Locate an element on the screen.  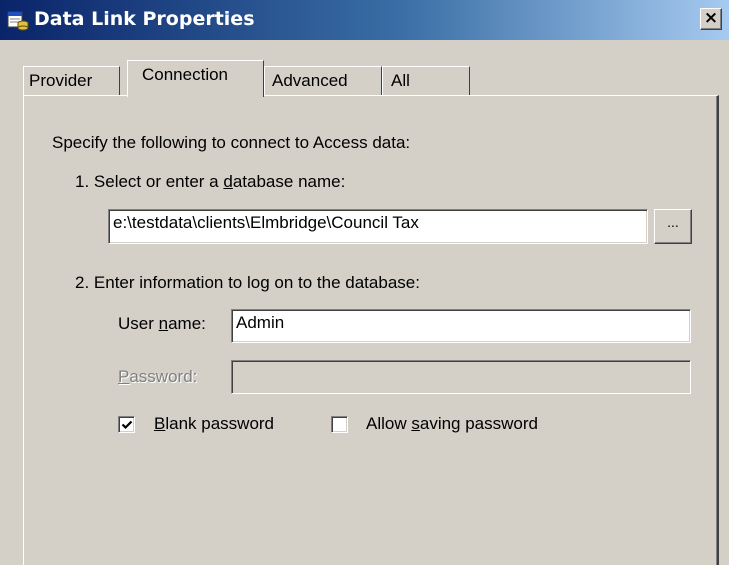
tab-label: All is located at coordinates (400, 80).